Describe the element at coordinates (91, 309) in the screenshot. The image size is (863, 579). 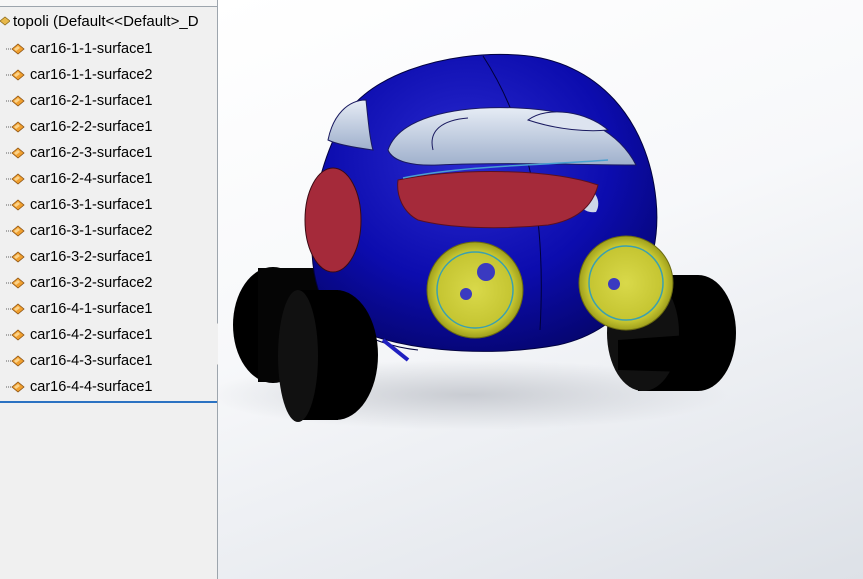
I see `tree-item-label: car16-4-1-surface1` at that location.